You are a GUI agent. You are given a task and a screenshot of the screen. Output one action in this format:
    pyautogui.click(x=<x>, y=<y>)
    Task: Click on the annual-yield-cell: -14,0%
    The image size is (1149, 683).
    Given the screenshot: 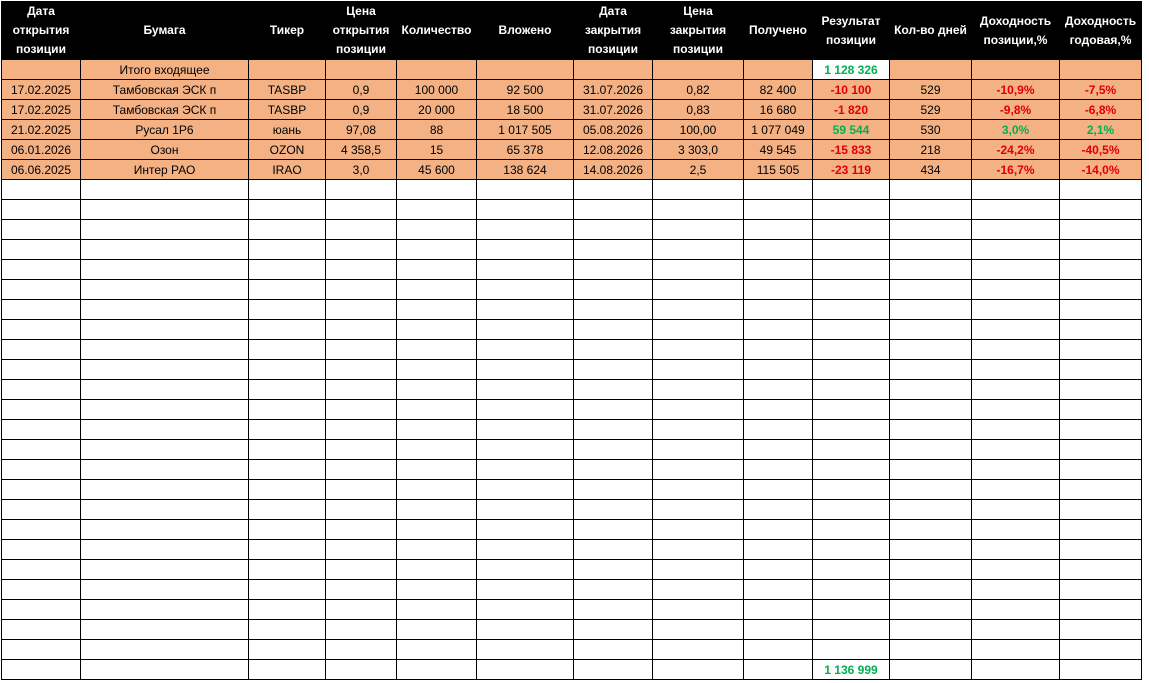 What is the action you would take?
    pyautogui.click(x=1100, y=169)
    